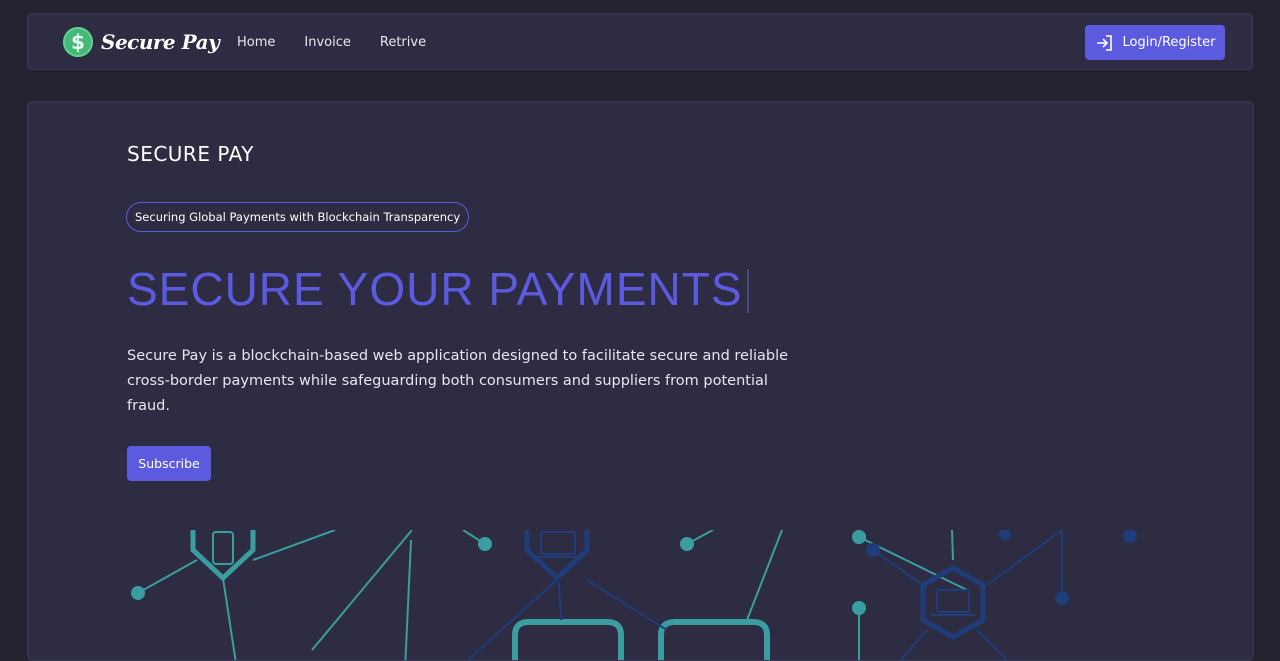  What do you see at coordinates (435, 289) in the screenshot?
I see `hero-headline-text: SECURE YOUR PAYMENTS` at bounding box center [435, 289].